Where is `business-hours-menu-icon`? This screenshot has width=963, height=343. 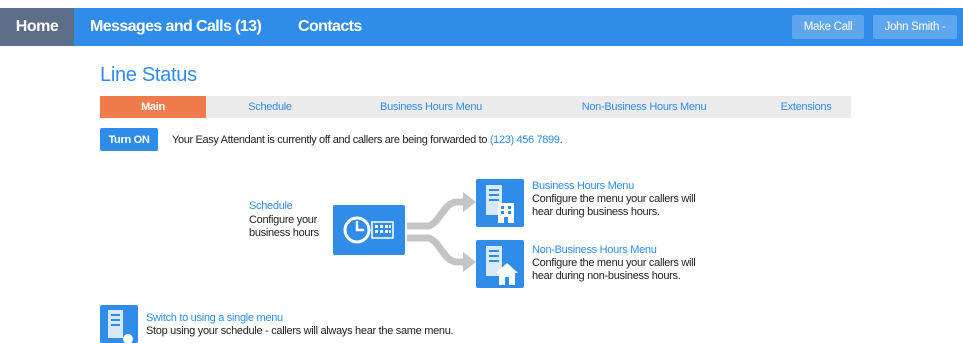 business-hours-menu-icon is located at coordinates (500, 203).